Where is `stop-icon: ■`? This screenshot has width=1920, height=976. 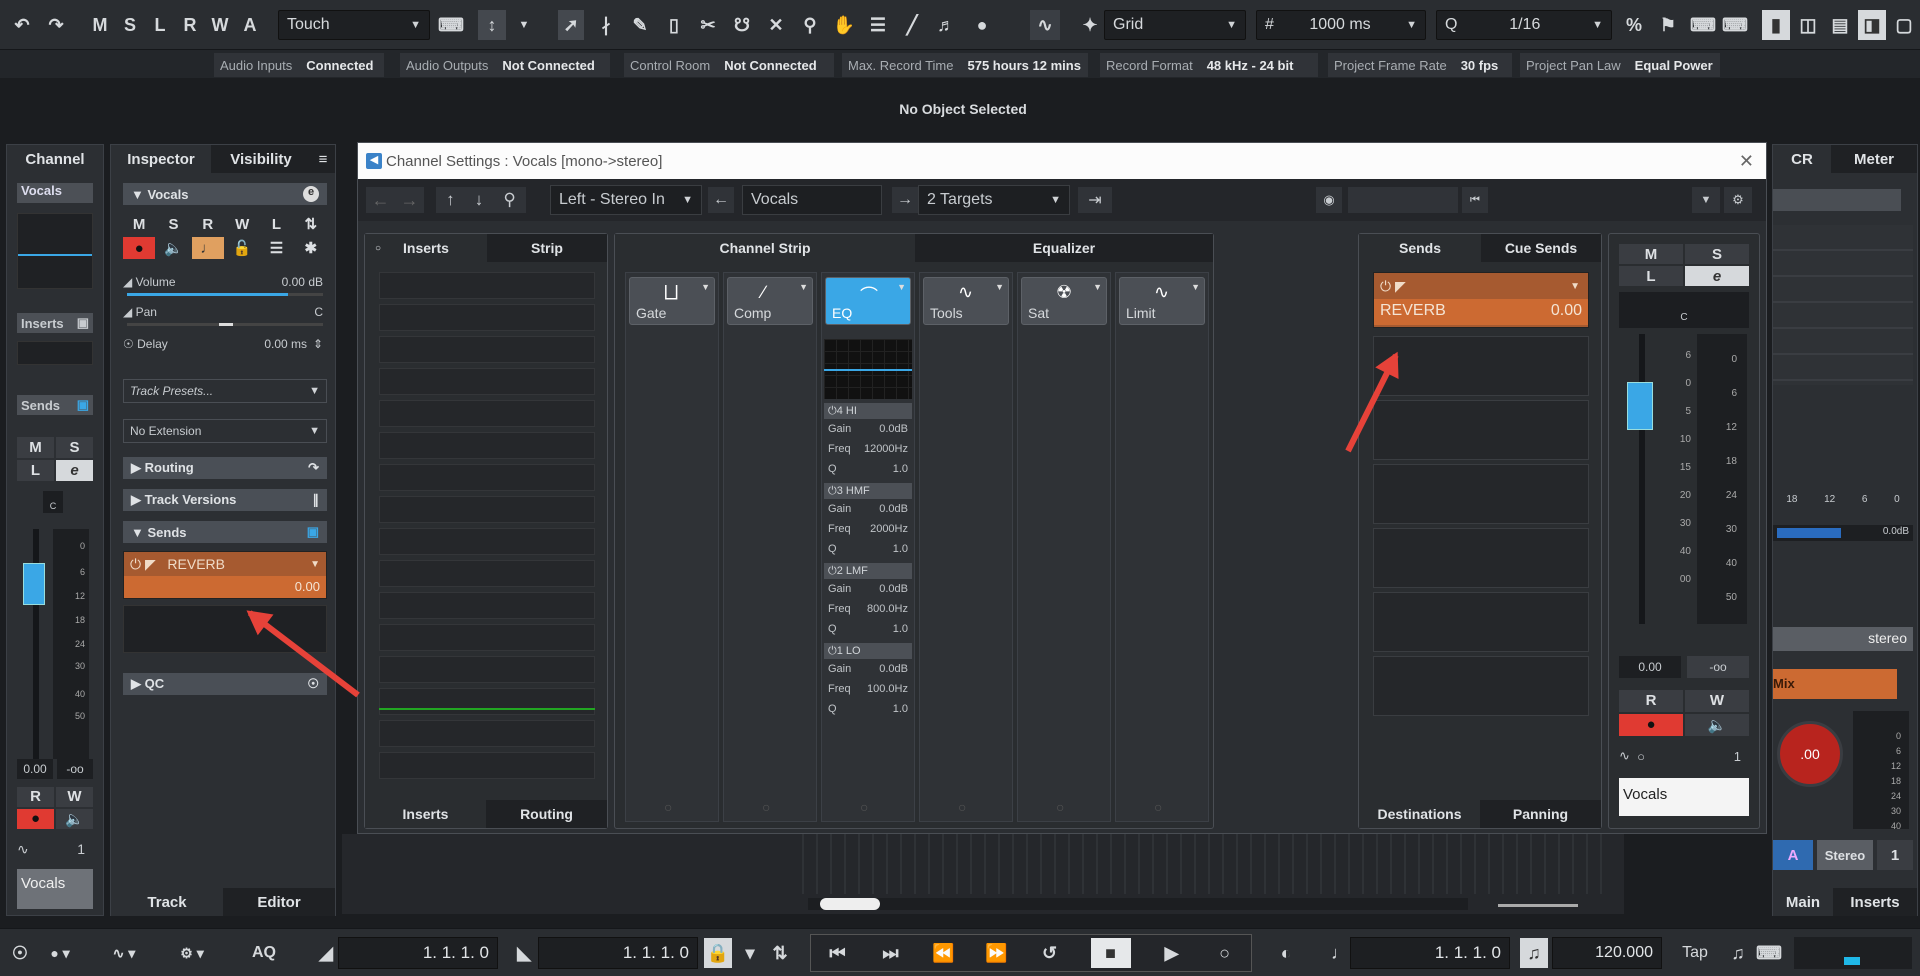 stop-icon: ■ is located at coordinates (1110, 953).